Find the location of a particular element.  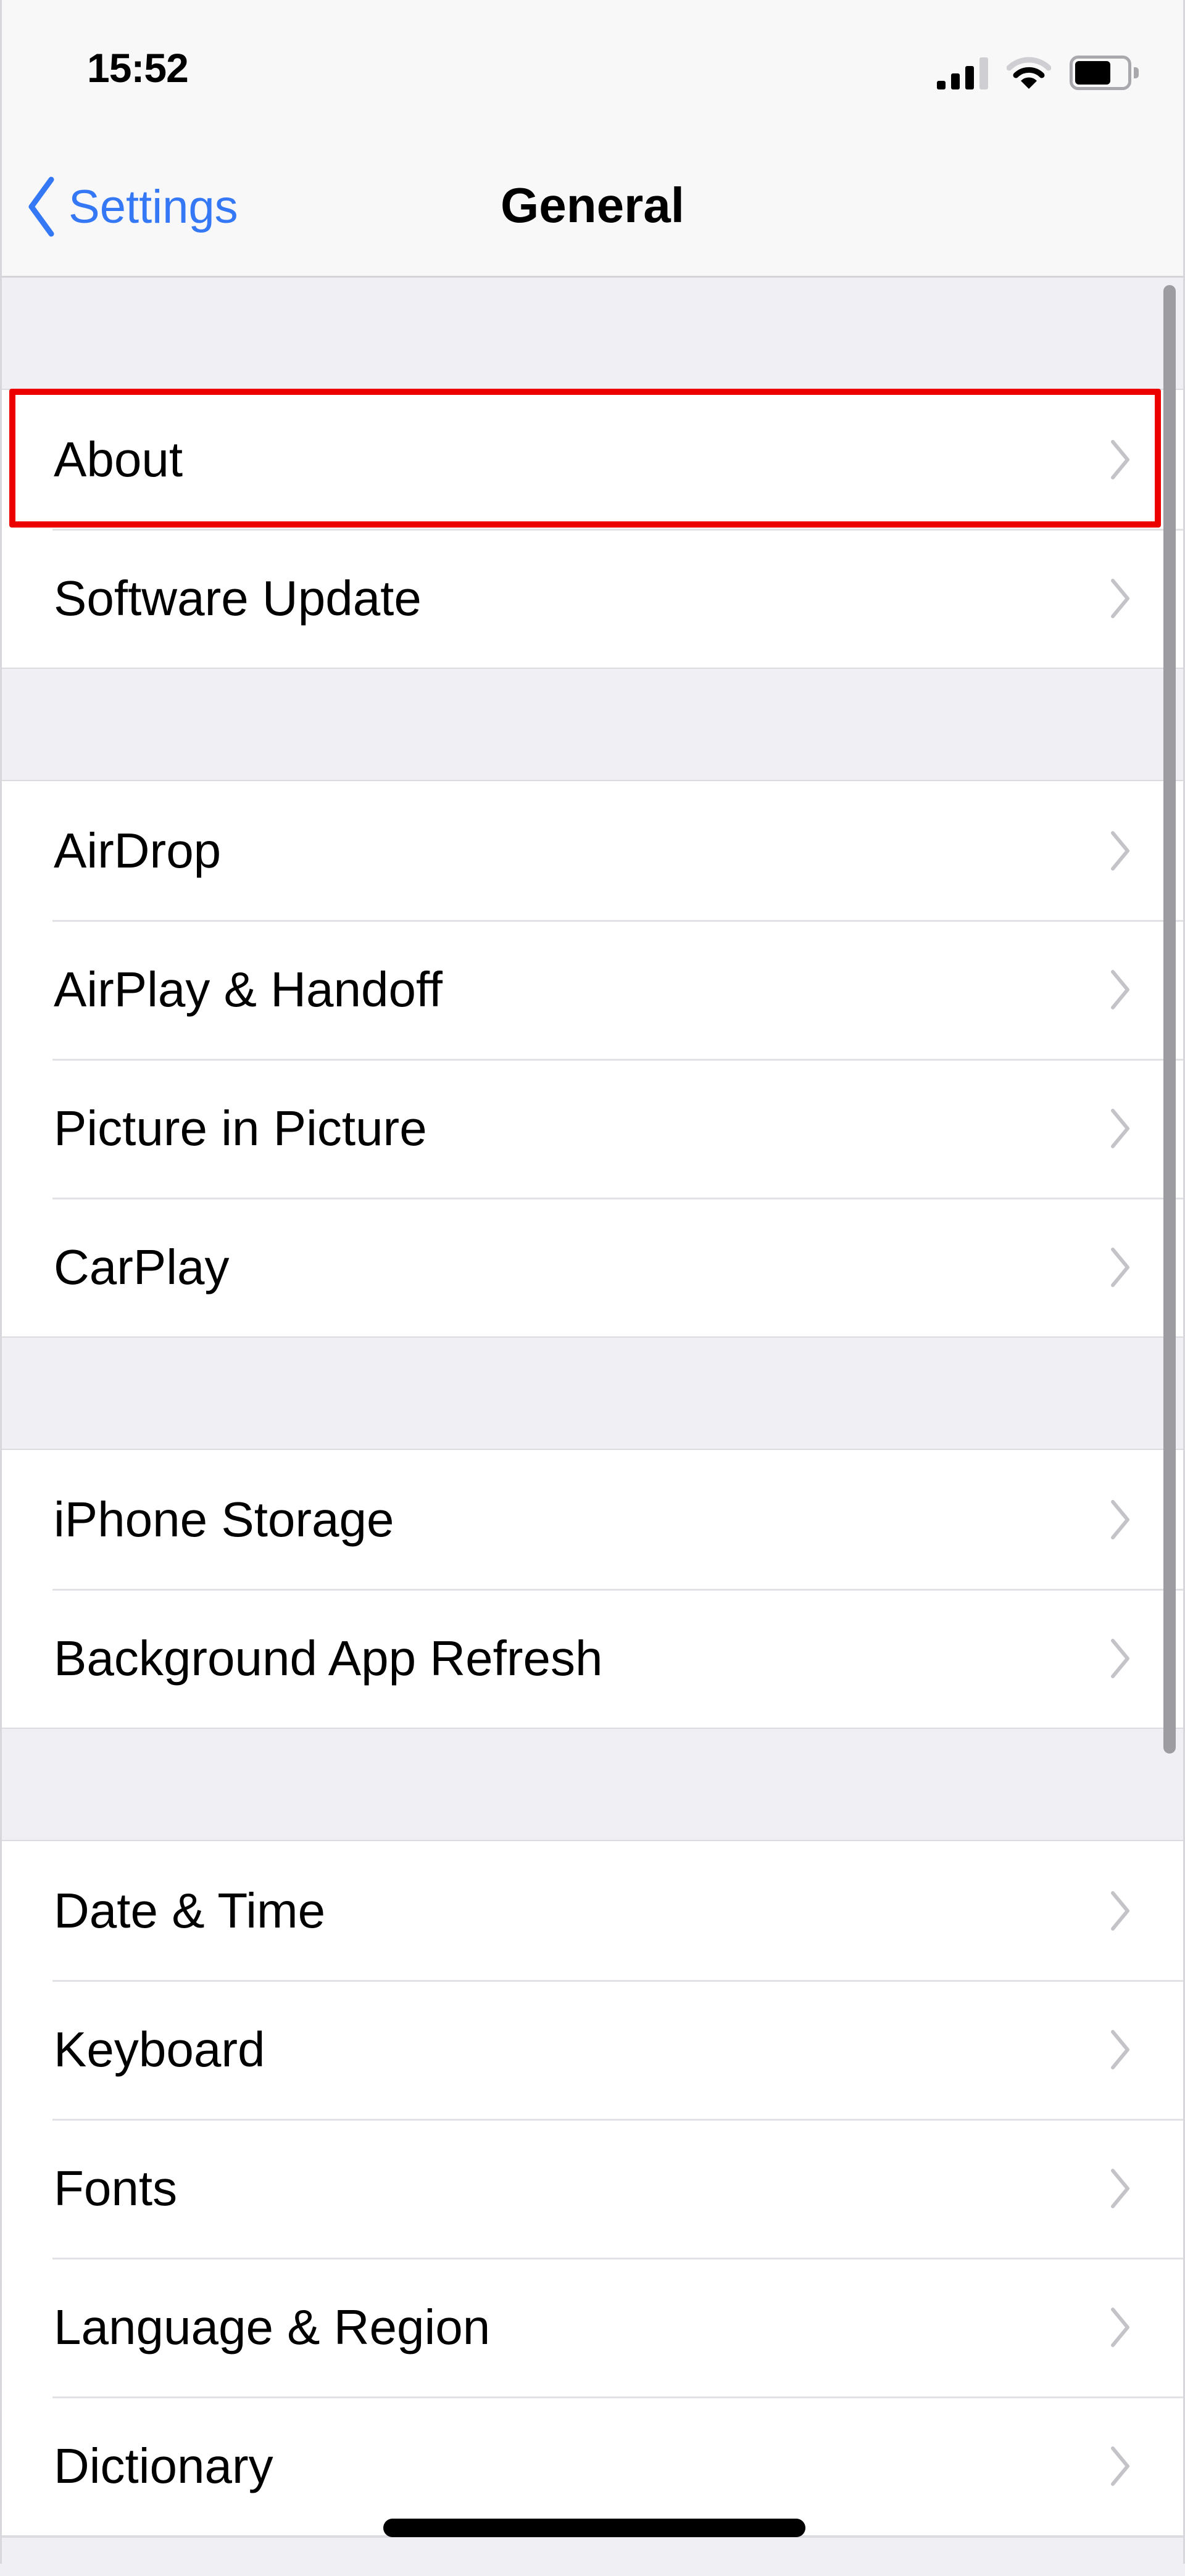

list-item-carplay: CarPlay is located at coordinates (592, 1267).